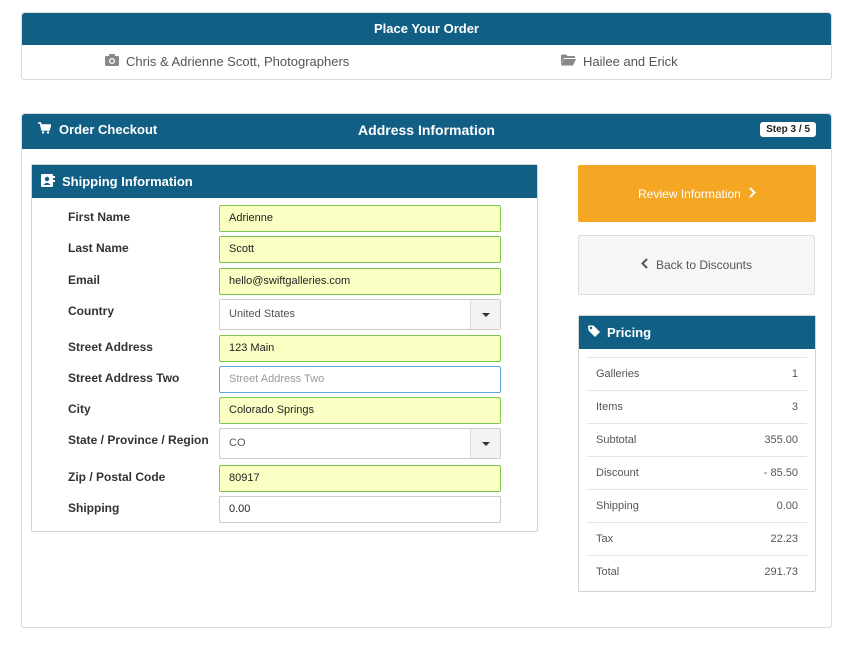  I want to click on page-title: Place Your Order, so click(426, 29).